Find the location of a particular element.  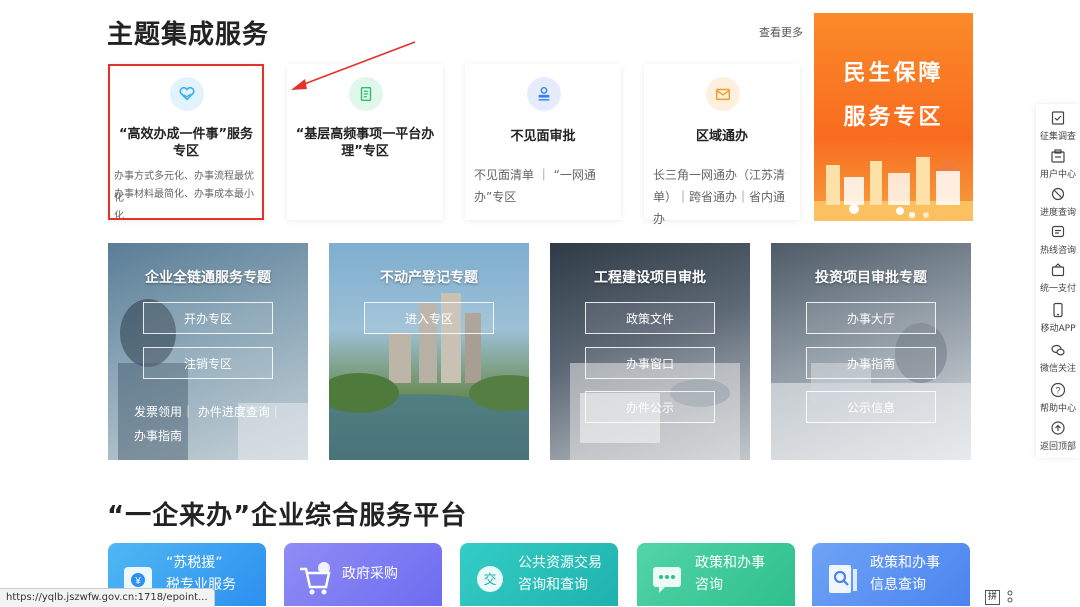

banner-illustration is located at coordinates (893, 189).